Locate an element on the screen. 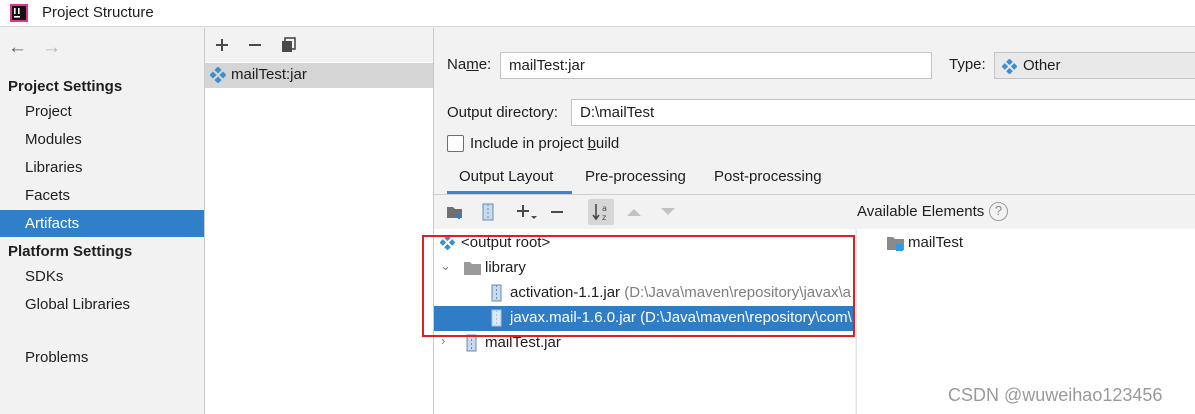  chevron-down-icon: ⌄ is located at coordinates (445, 266).